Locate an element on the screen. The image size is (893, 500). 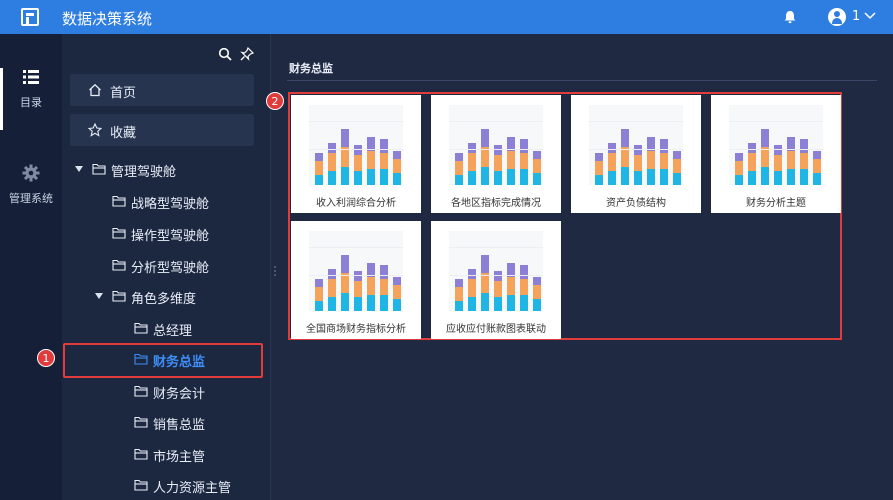
app-logo-icon is located at coordinates (30, 17).